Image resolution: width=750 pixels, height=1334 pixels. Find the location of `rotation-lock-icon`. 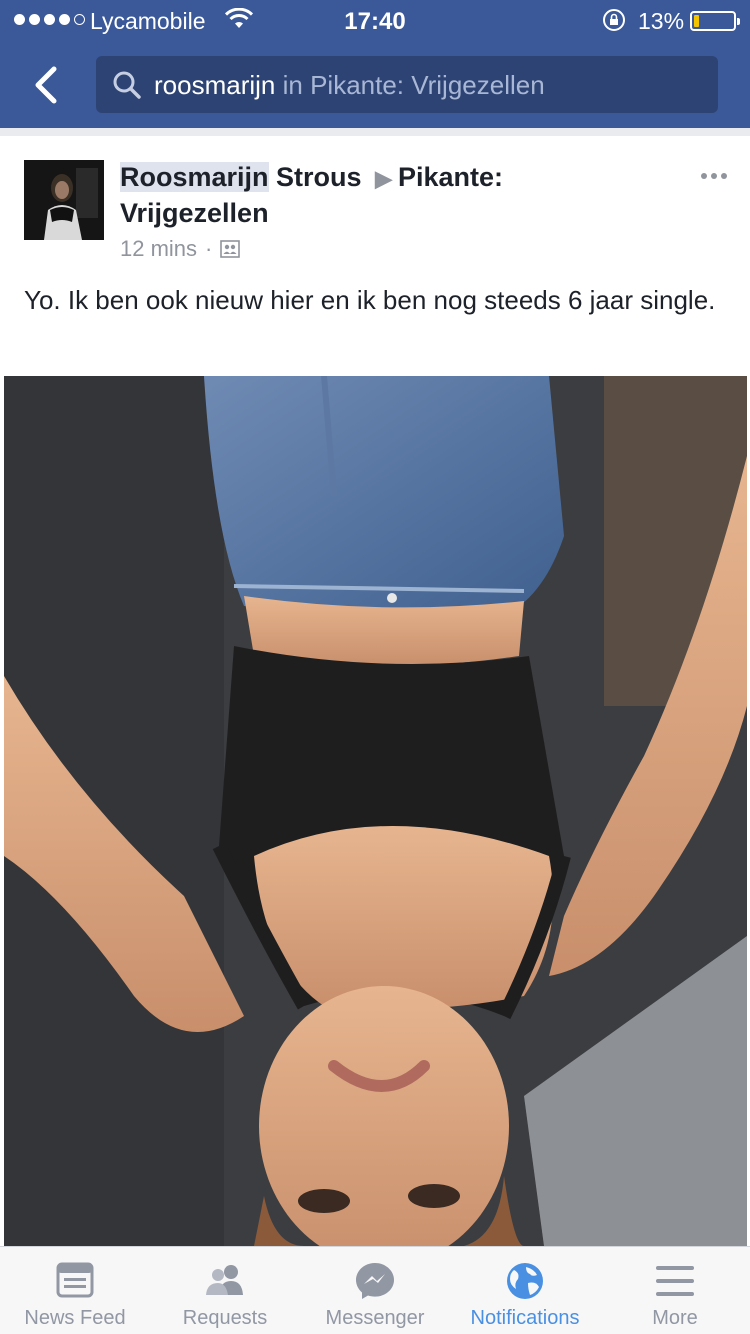

rotation-lock-icon is located at coordinates (614, 20).